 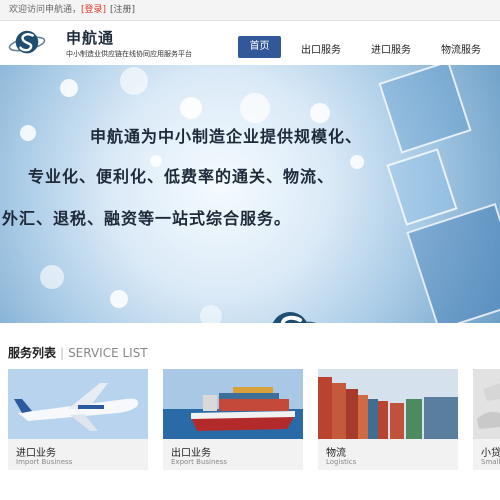 What do you see at coordinates (199, 462) in the screenshot?
I see `service-card-subtitle: Export Business` at bounding box center [199, 462].